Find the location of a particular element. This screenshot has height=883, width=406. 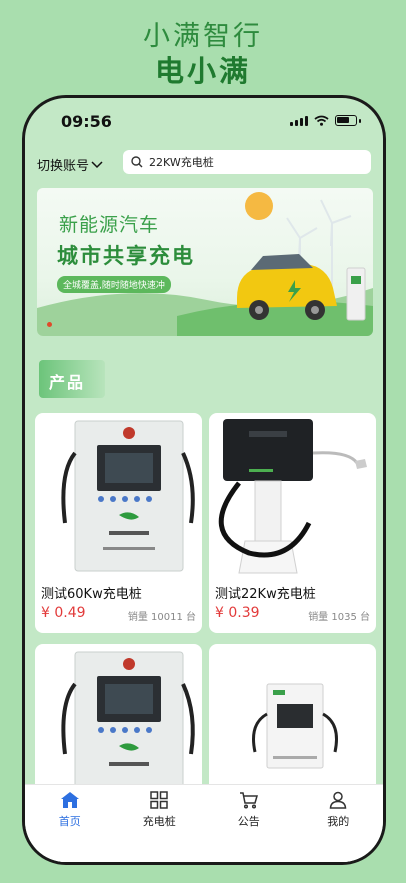

switch-account-button: 切换账号 is located at coordinates (70, 164).